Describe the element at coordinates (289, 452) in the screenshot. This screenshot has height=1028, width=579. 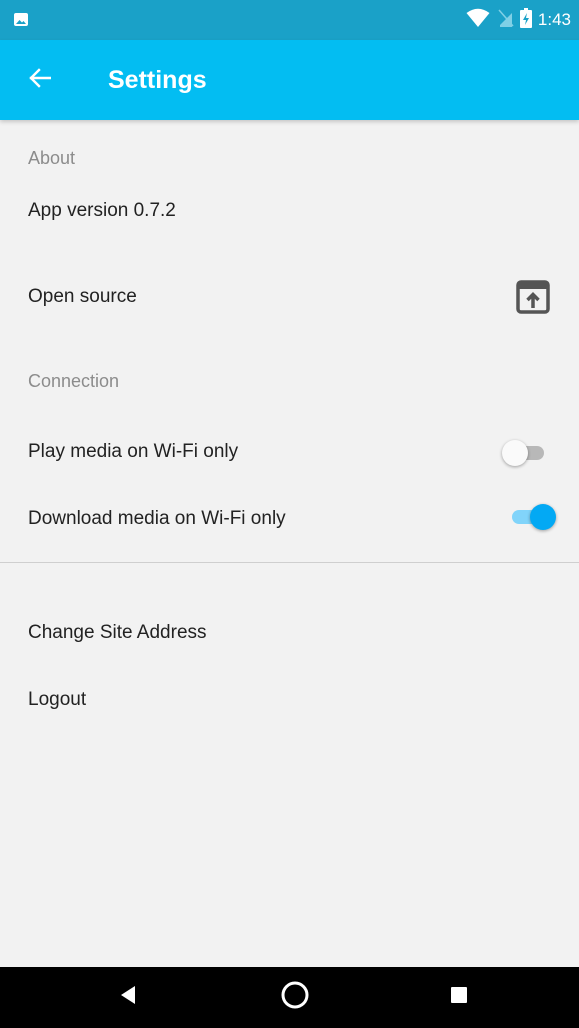
I see `play-wifi-row: Play media on Wi-Fi only` at that location.